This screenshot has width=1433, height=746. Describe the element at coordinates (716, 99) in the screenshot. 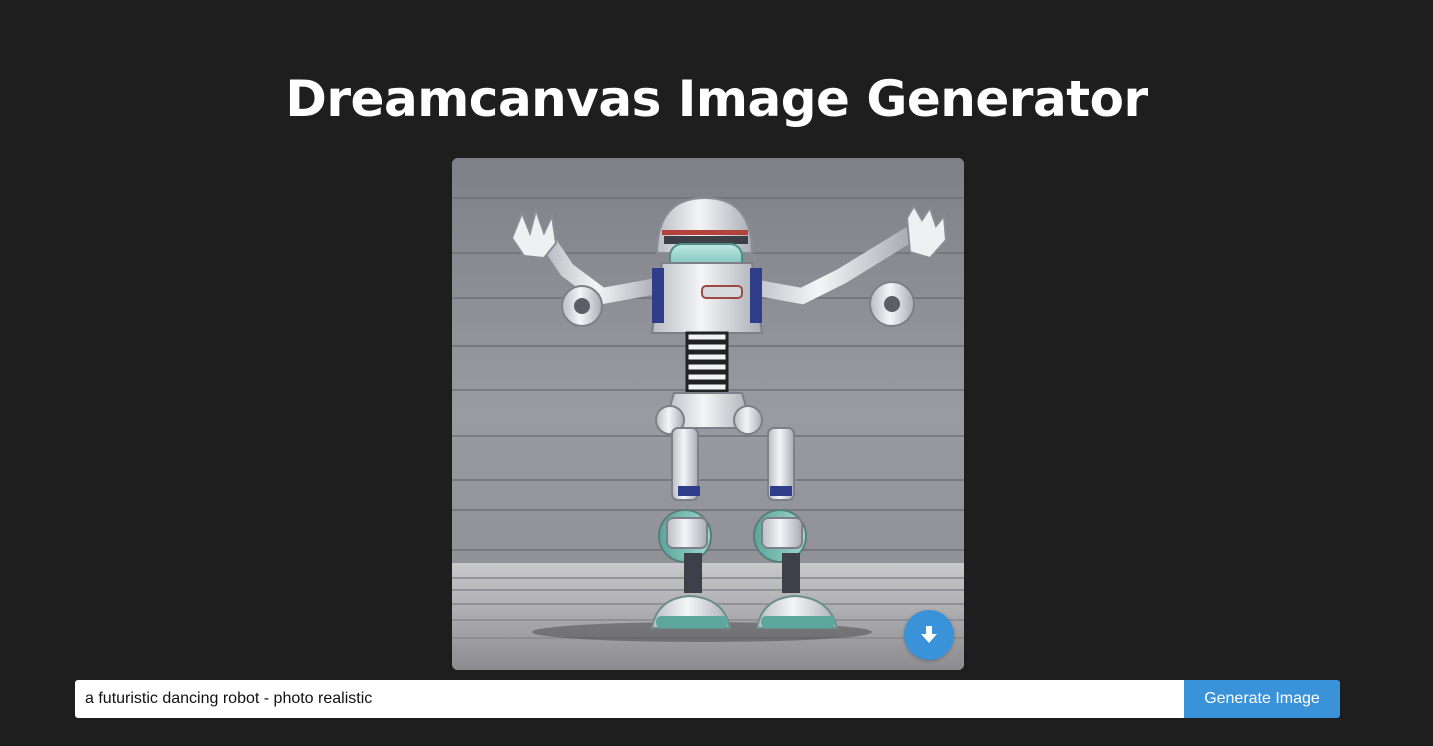

I see `page-title: Dreamcanvas Image Generator` at that location.